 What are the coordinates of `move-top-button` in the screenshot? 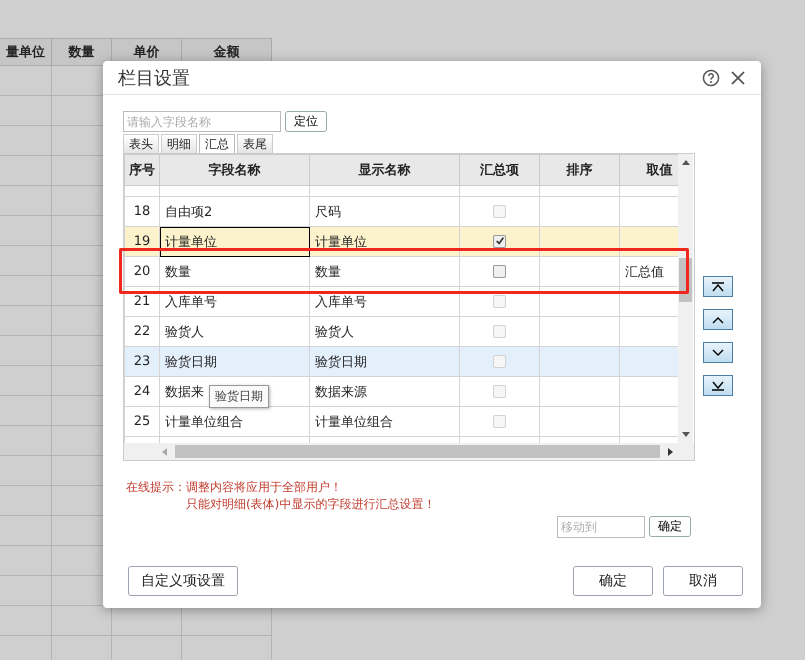 It's located at (718, 286).